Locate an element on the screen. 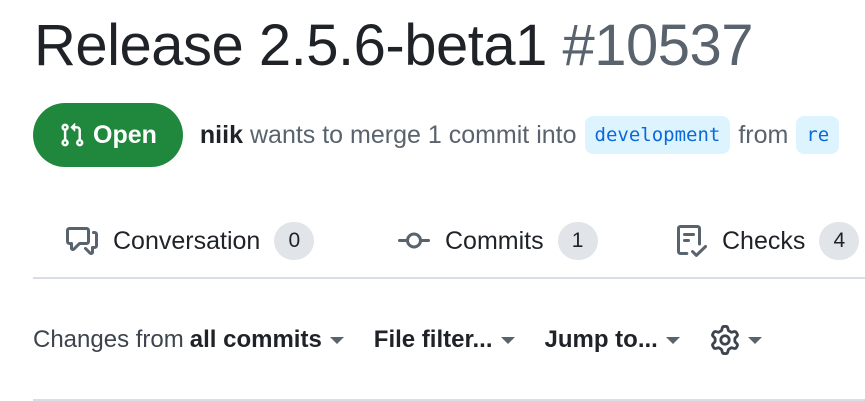  pr-number: #10537 is located at coordinates (658, 45).